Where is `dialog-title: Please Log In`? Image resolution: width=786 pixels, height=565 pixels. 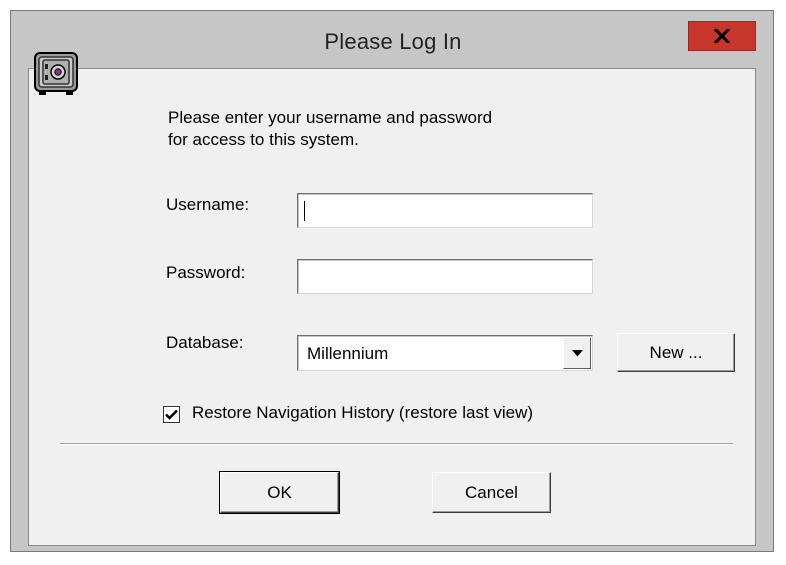
dialog-title: Please Log In is located at coordinates (393, 41).